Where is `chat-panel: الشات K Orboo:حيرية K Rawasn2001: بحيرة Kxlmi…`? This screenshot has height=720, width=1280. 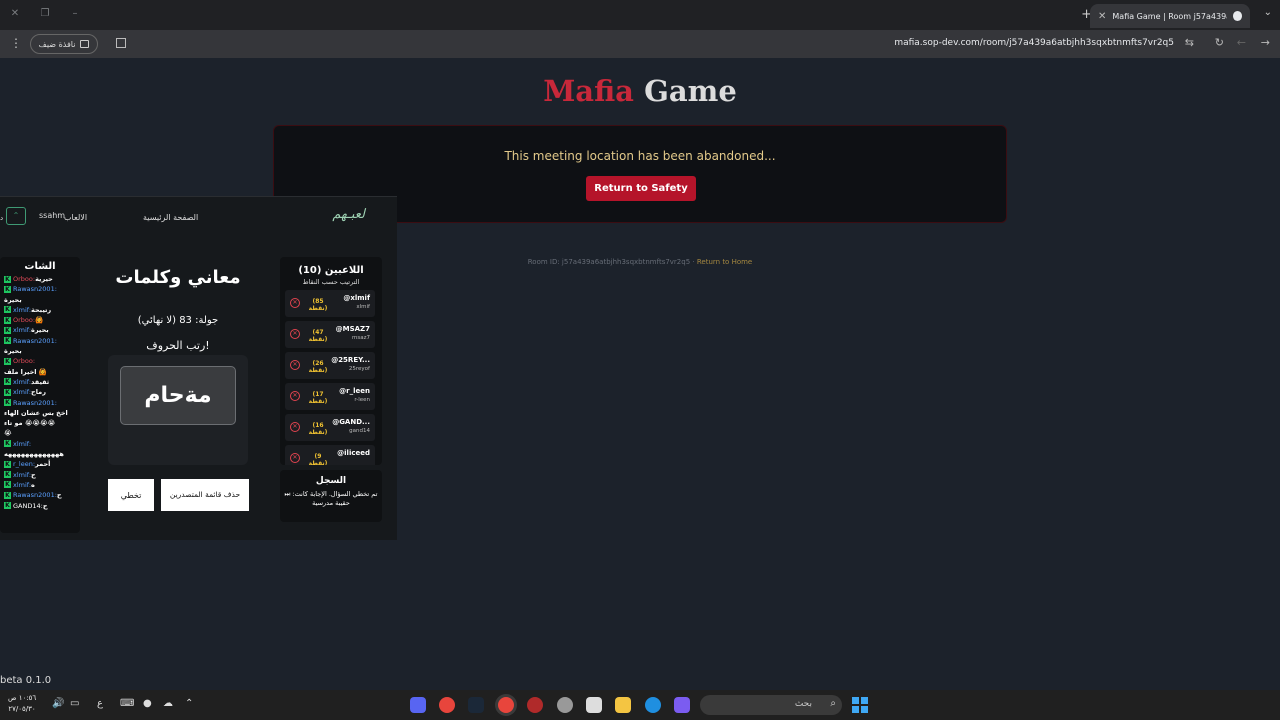
chat-panel: الشات K Orboo:حيرية K Rawasn2001: بحيرة Kxlmi… is located at coordinates (40, 395).